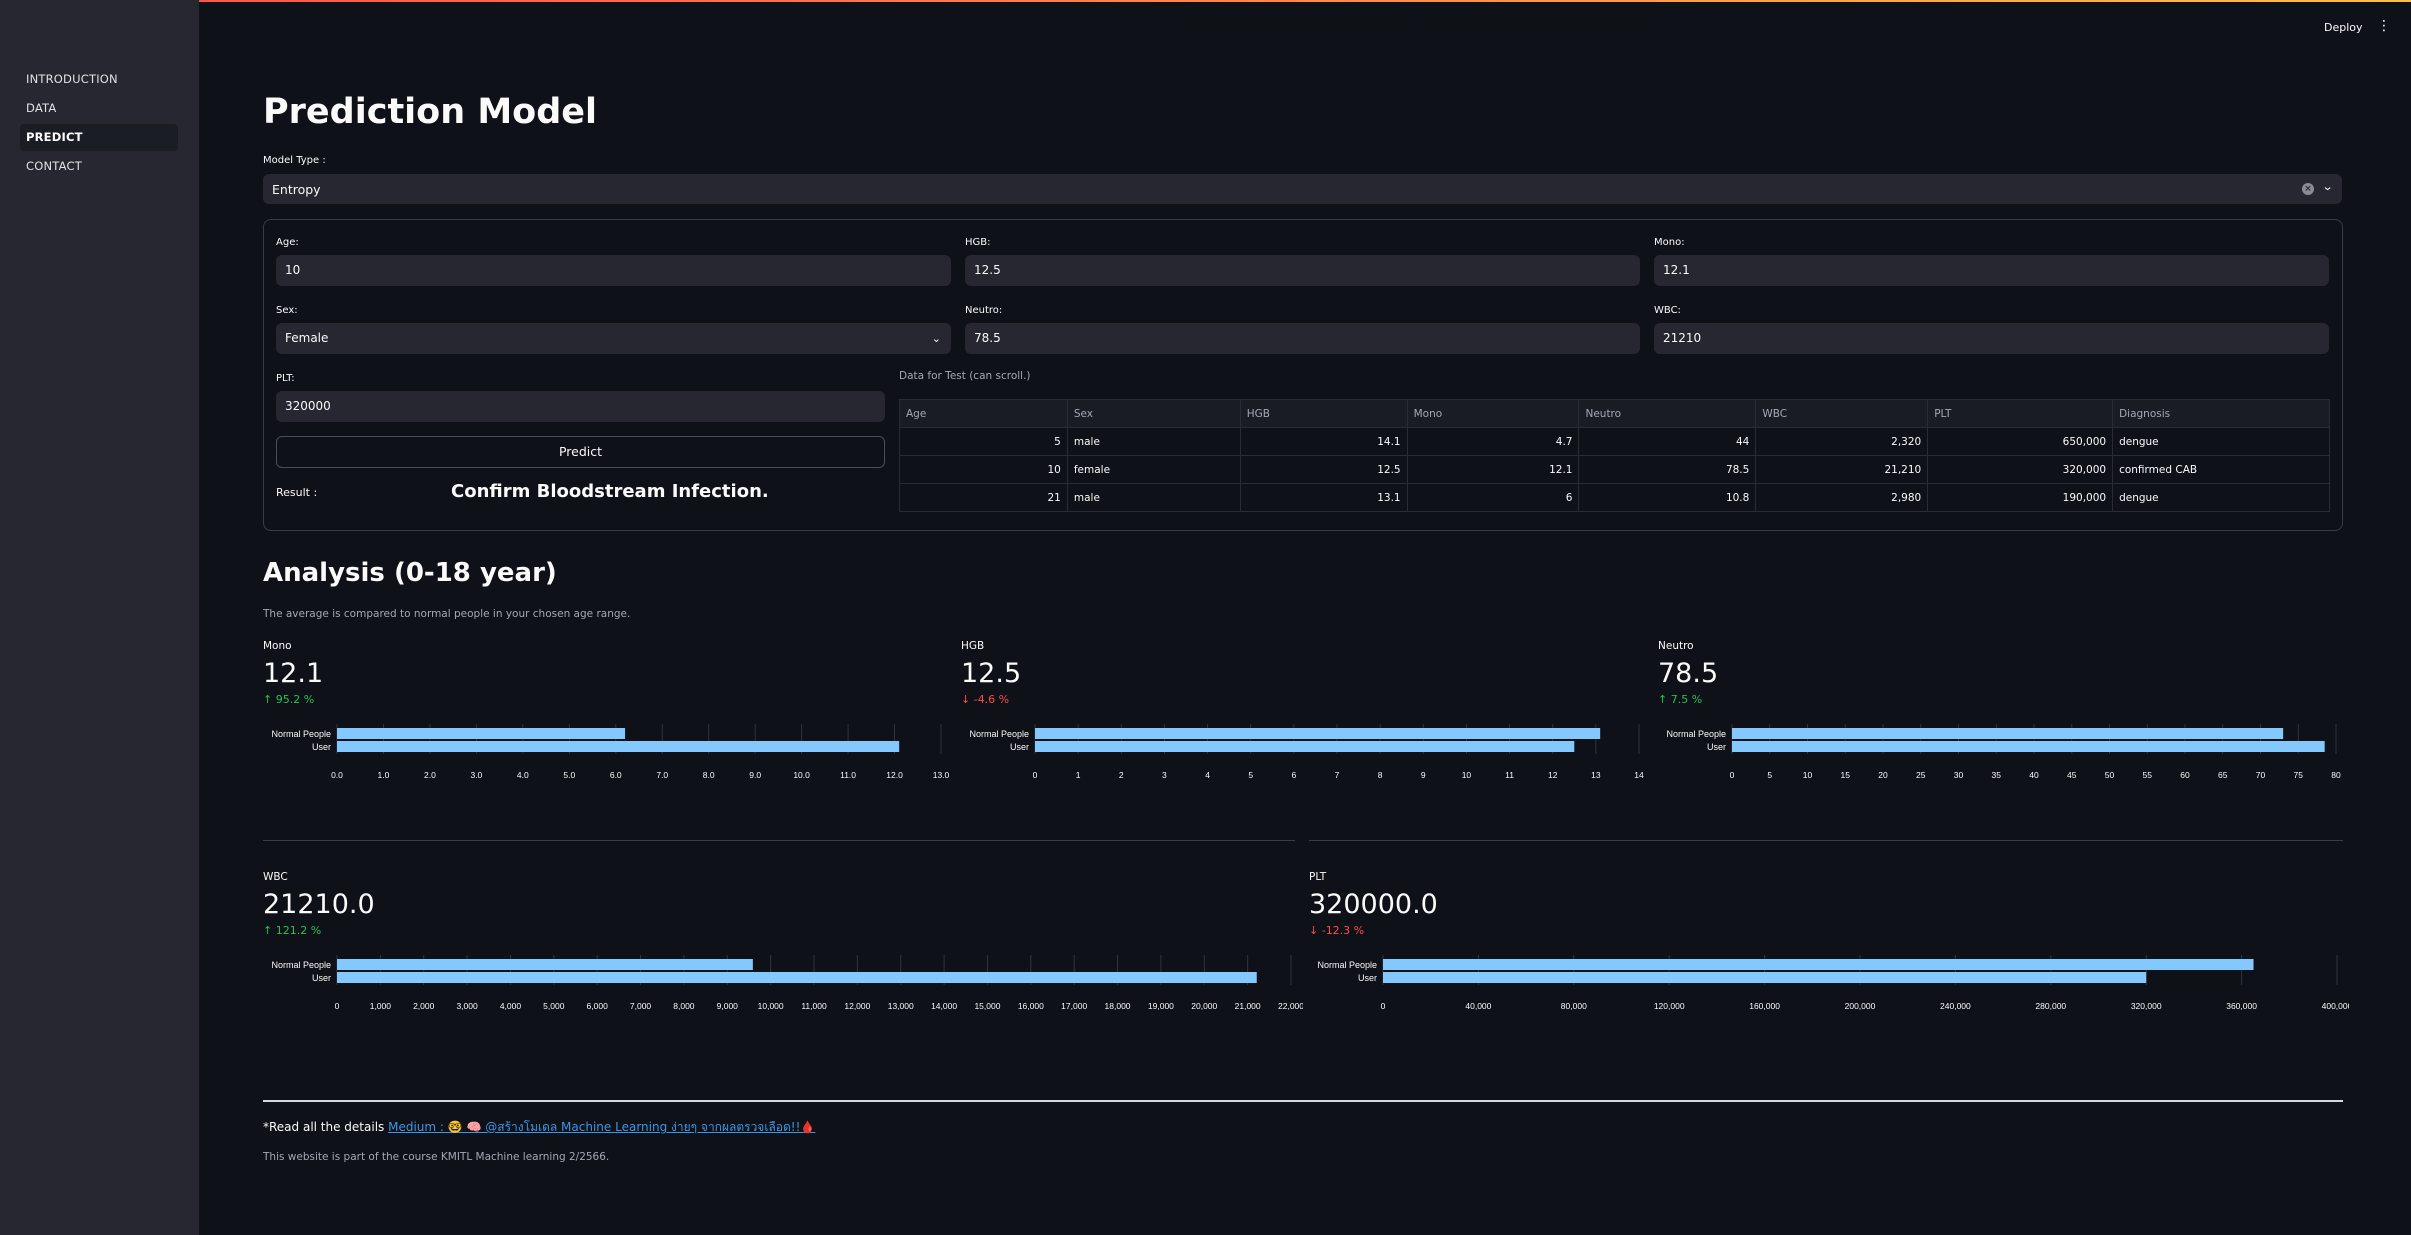 This screenshot has height=1235, width=2411. What do you see at coordinates (1323, 441) in the screenshot?
I see `table-cell: 14.1` at bounding box center [1323, 441].